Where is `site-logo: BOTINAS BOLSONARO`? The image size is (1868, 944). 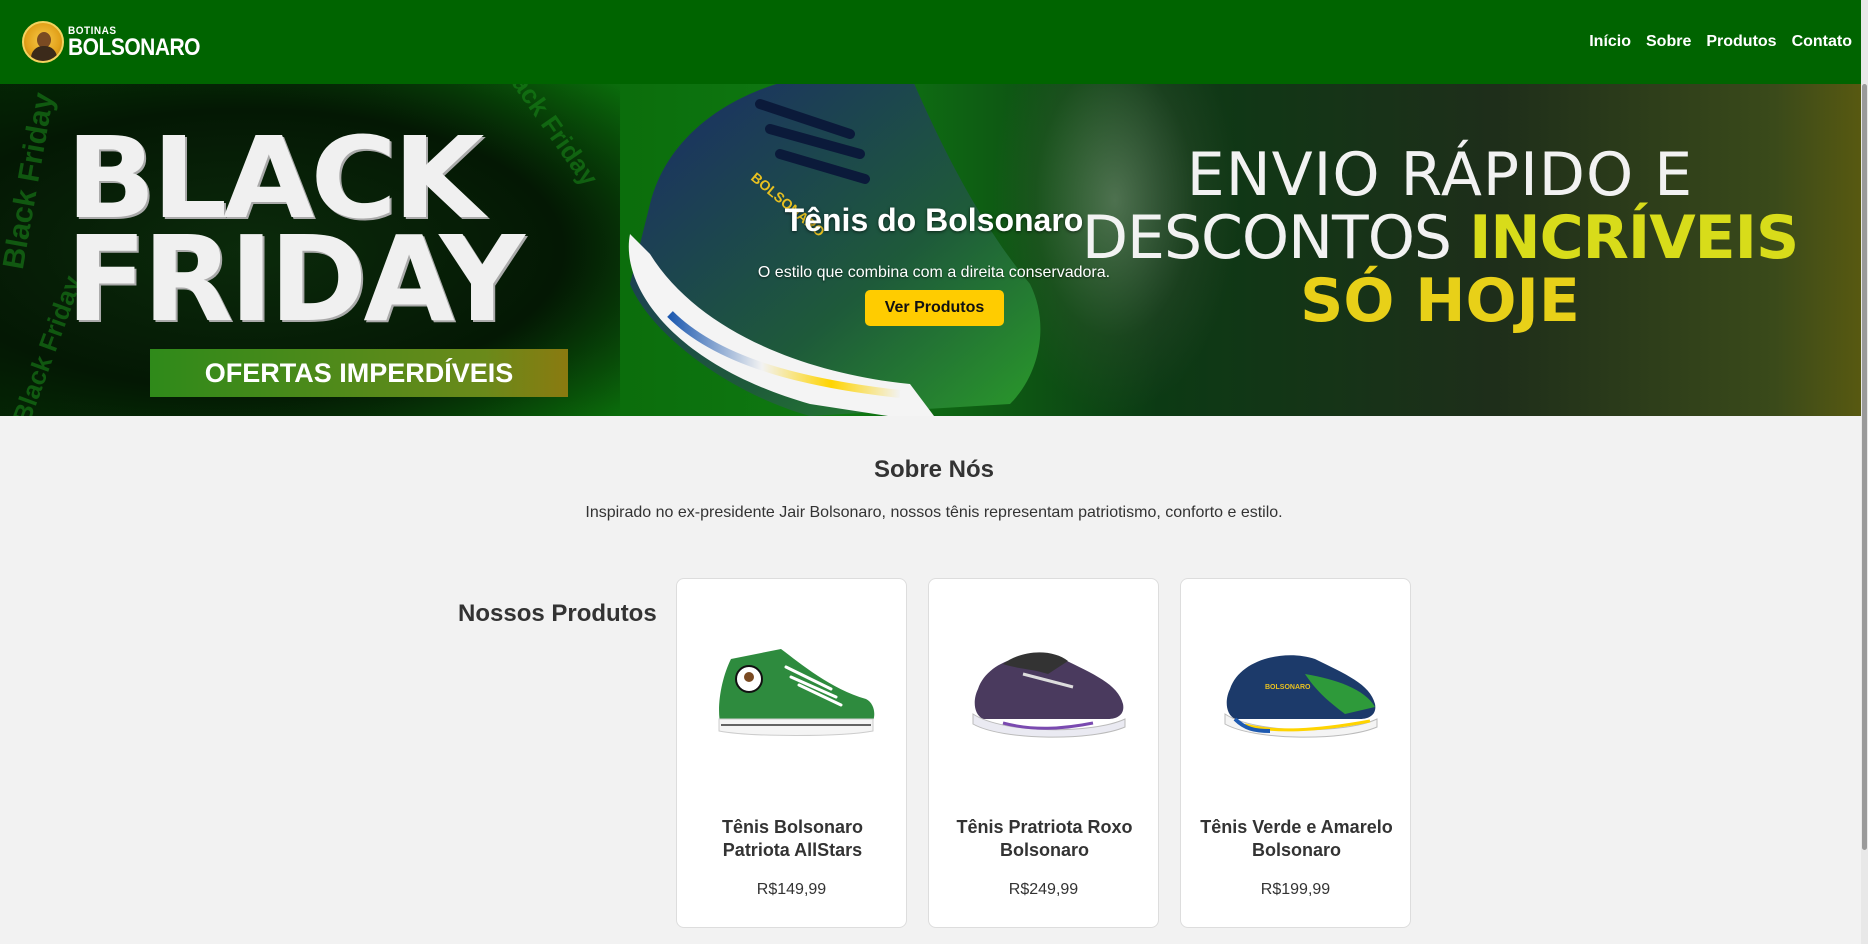
site-logo: BOTINAS BOLSONARO is located at coordinates (111, 42).